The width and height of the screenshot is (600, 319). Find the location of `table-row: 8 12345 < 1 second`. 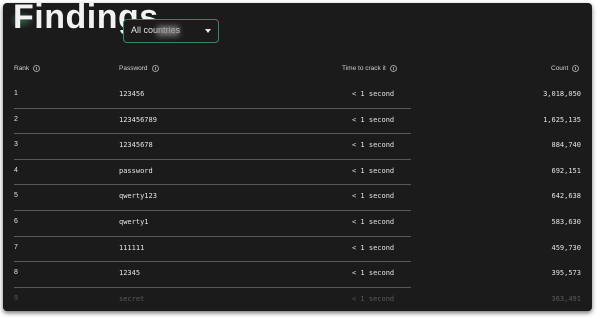

table-row: 8 12345 < 1 second is located at coordinates (212, 275).